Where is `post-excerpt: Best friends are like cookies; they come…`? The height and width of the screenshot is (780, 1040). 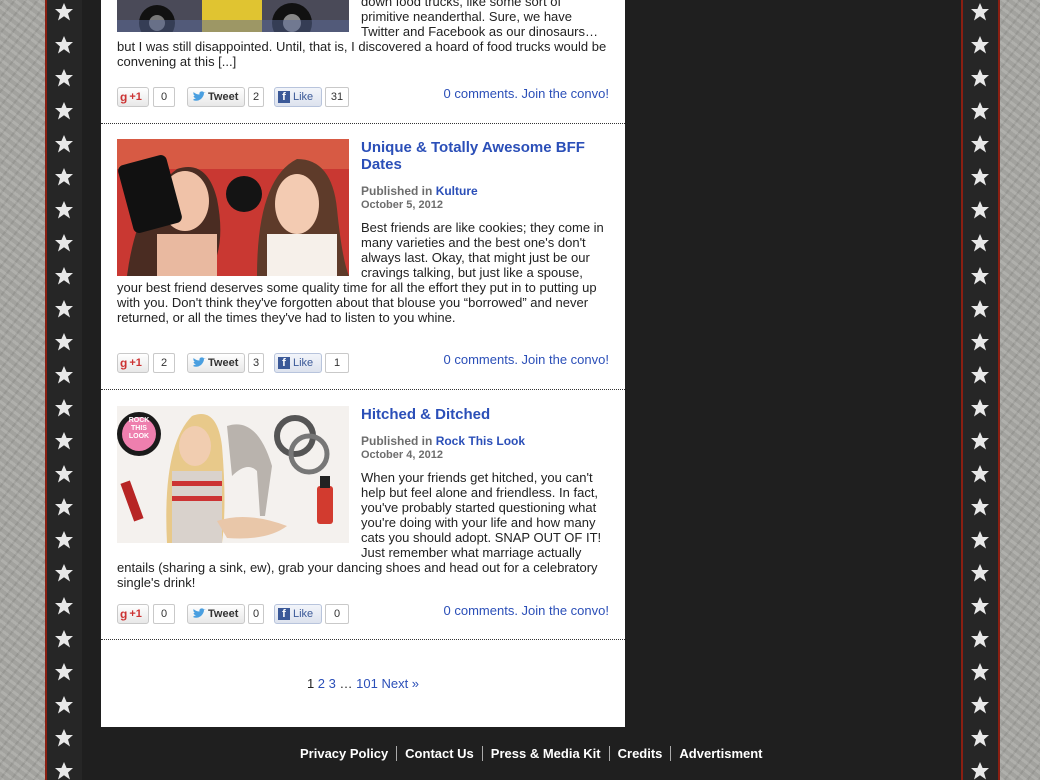 post-excerpt: Best friends are like cookies; they come… is located at coordinates (360, 272).